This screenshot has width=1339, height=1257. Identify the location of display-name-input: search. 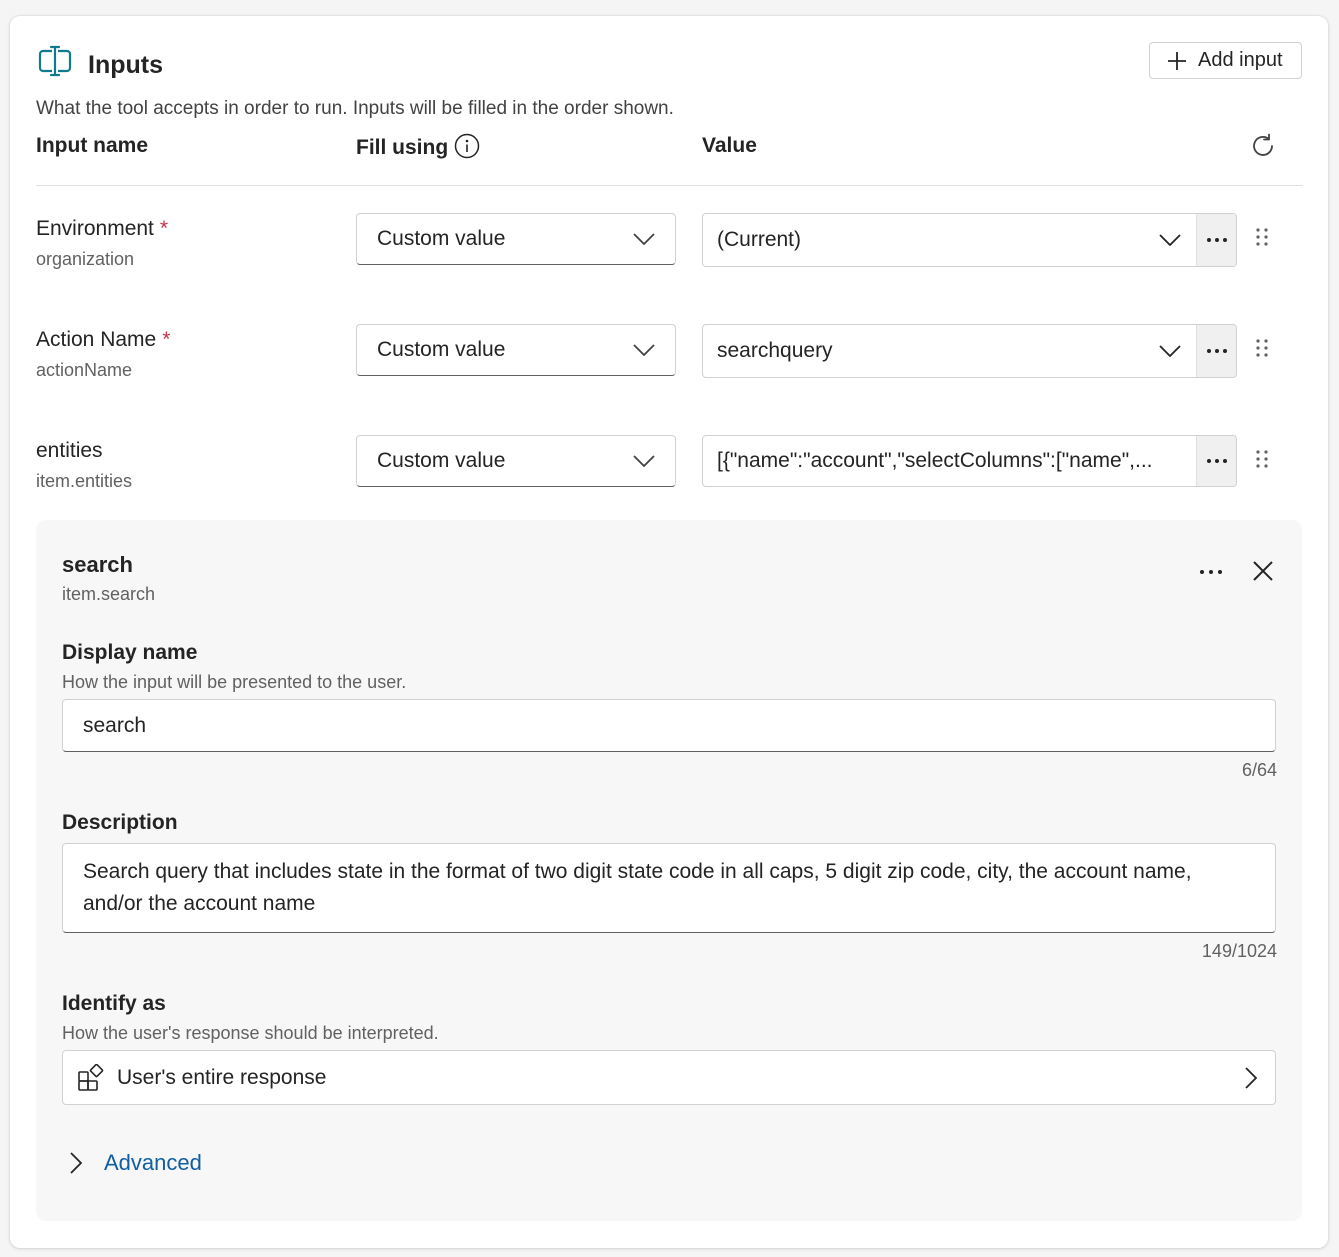
(669, 725).